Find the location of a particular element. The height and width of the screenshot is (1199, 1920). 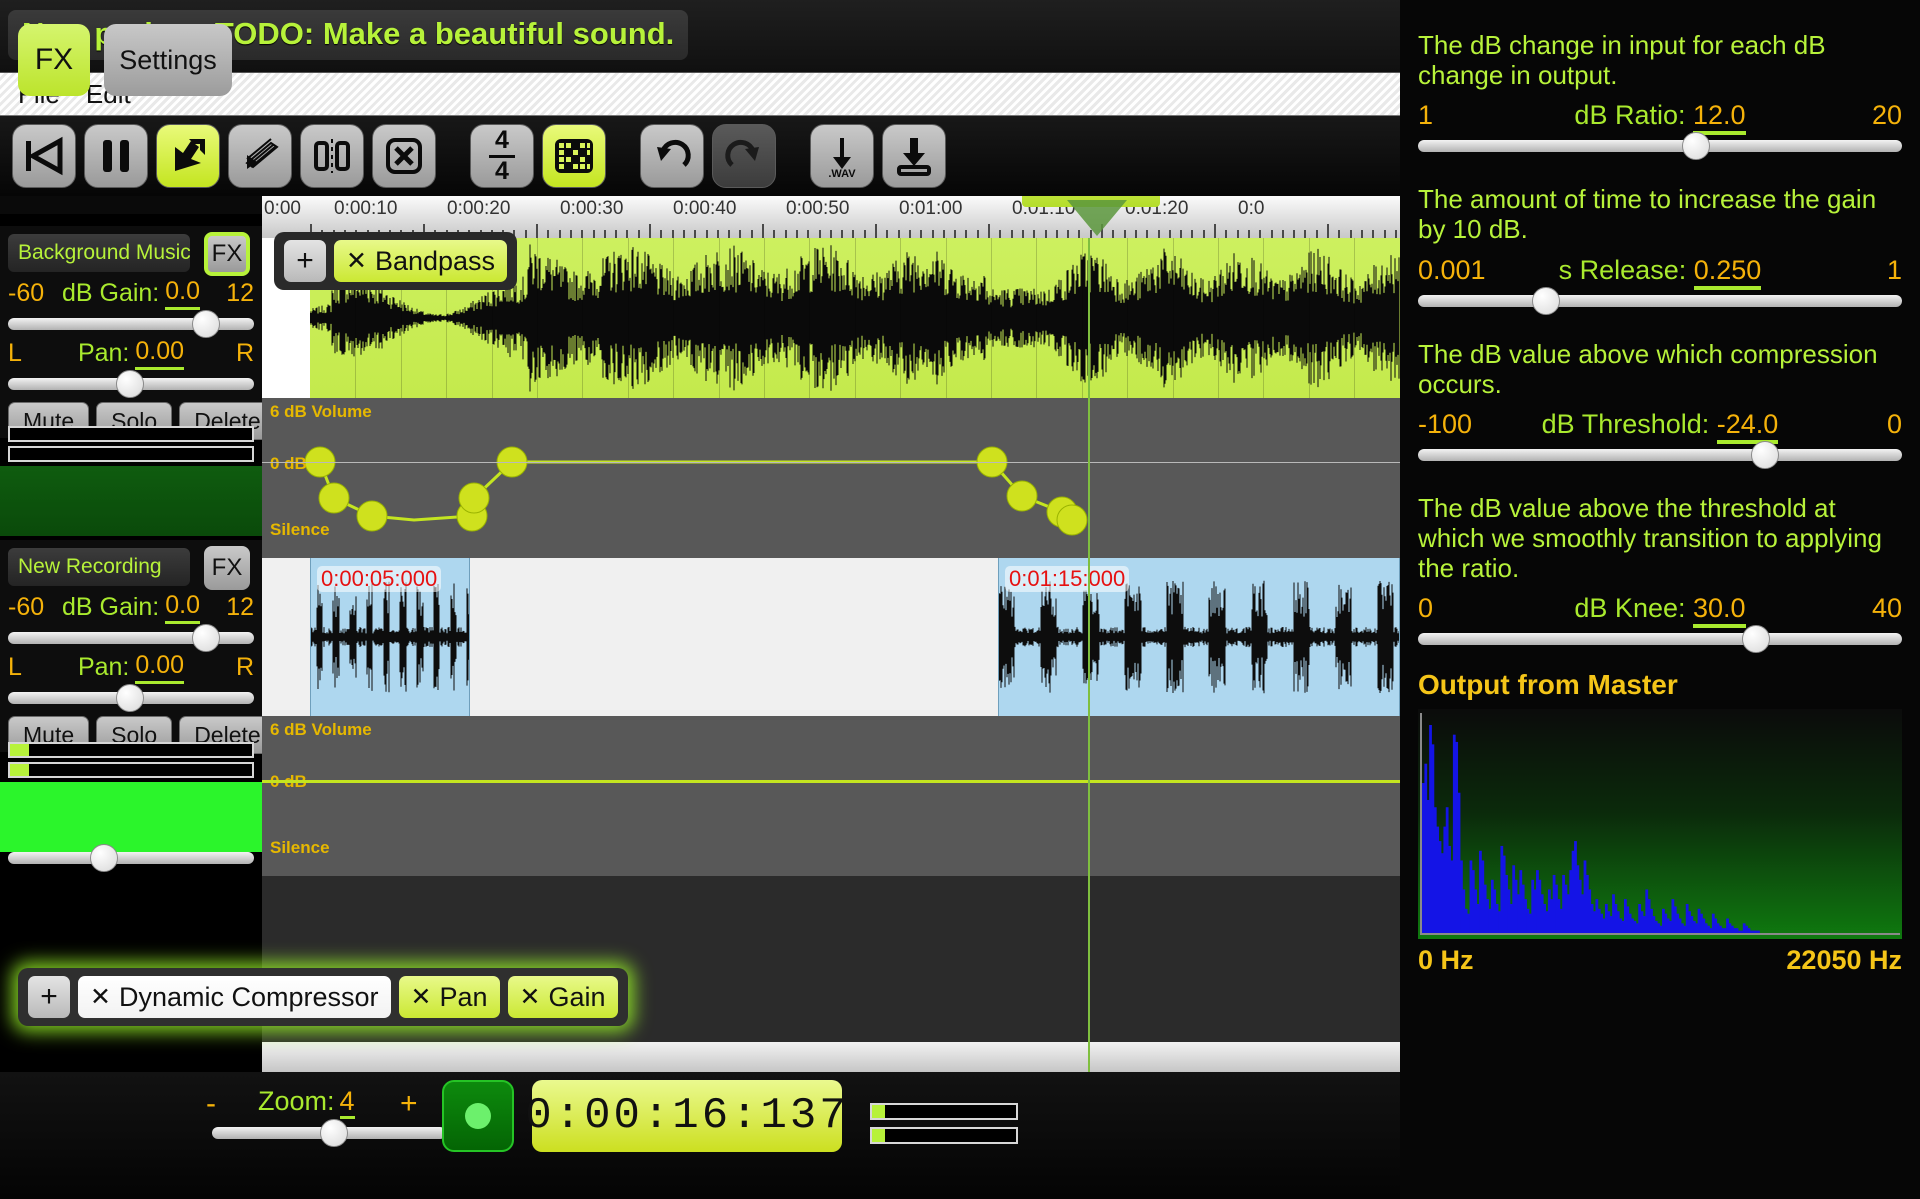

gain-value: 0.0 is located at coordinates (183, 293).